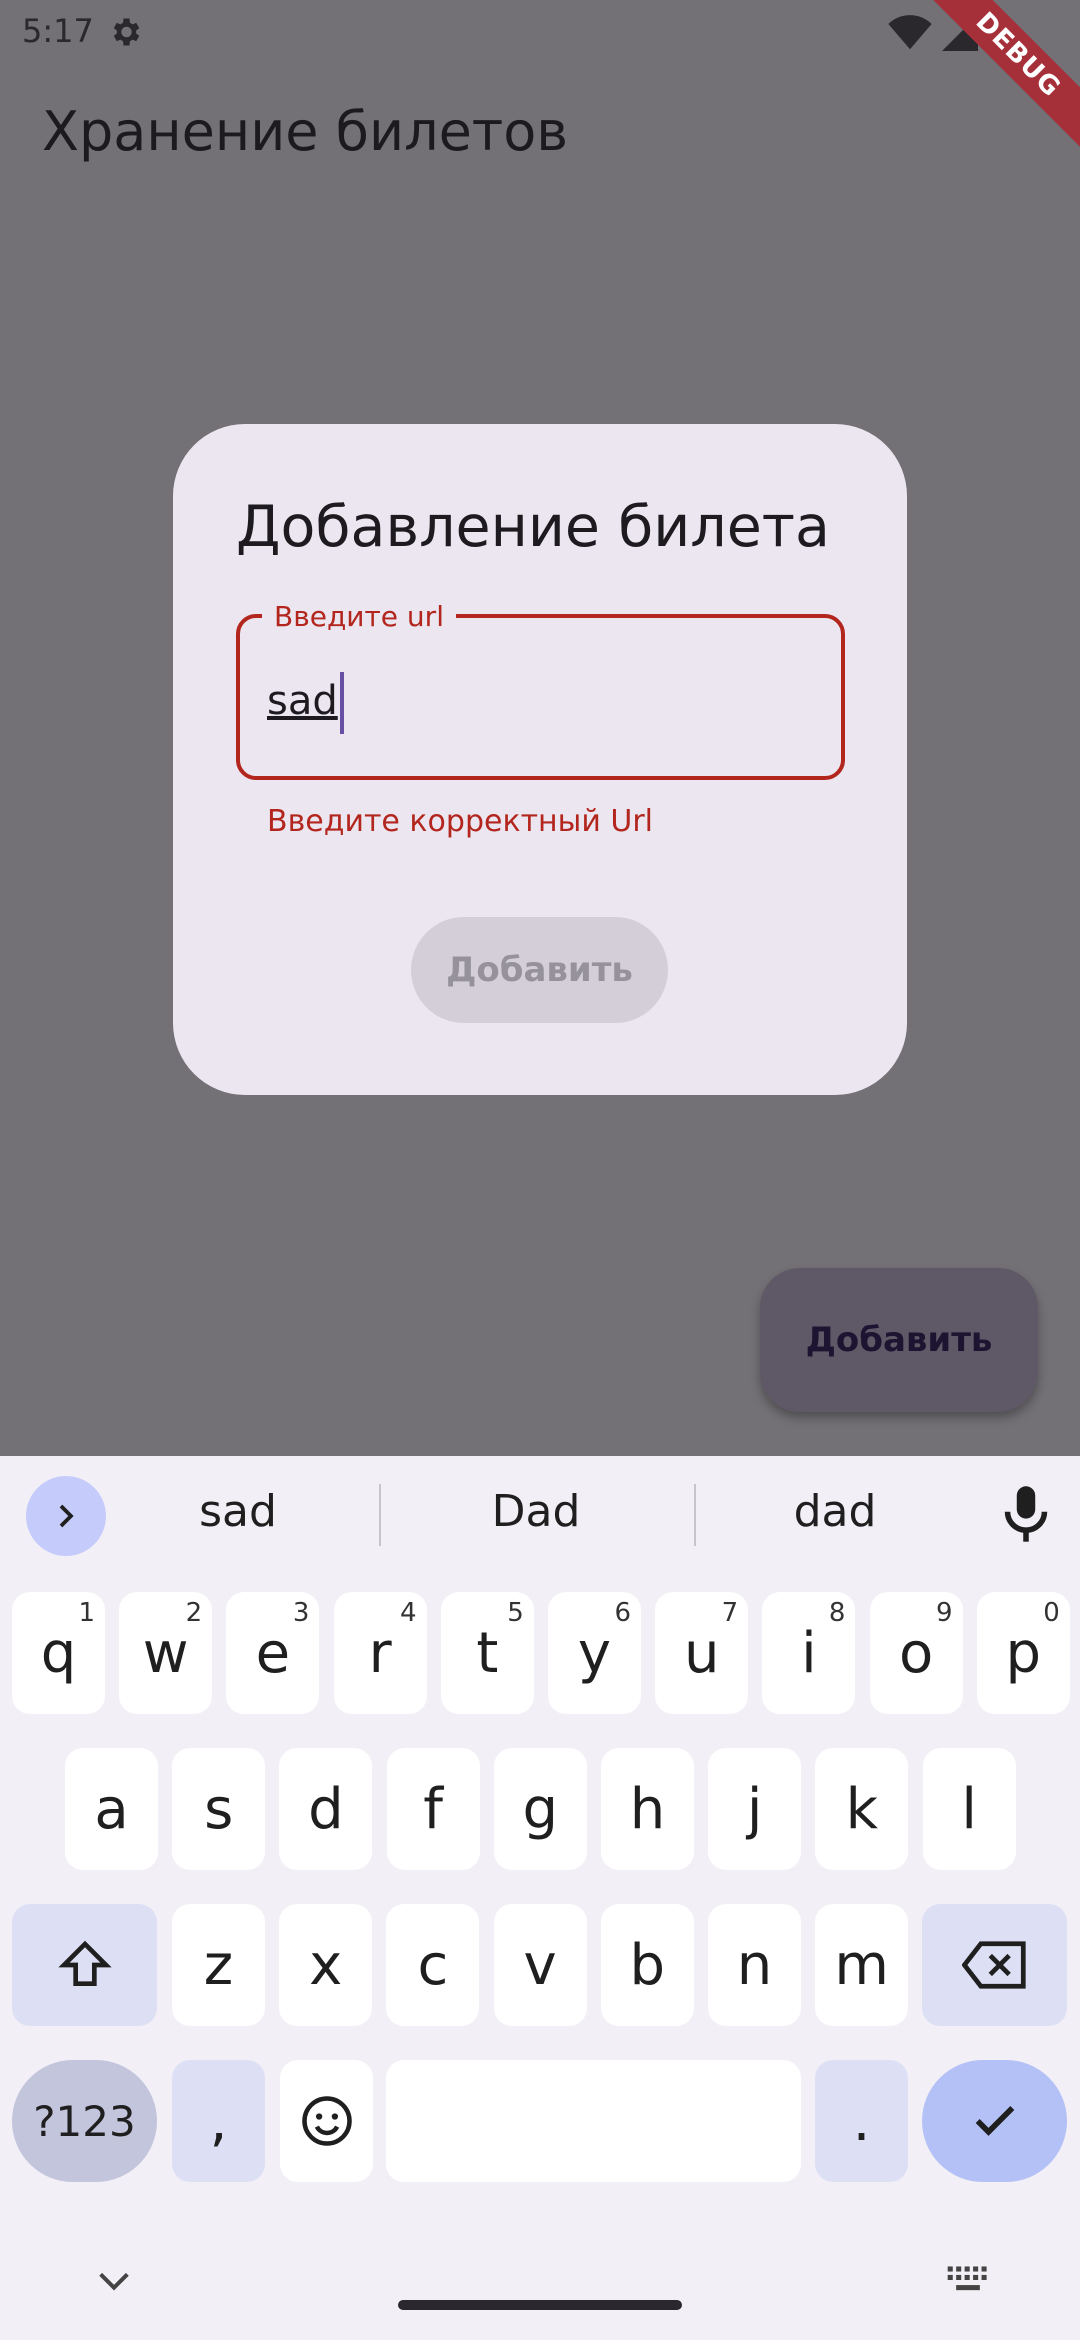 This screenshot has height=2340, width=1080. What do you see at coordinates (533, 527) in the screenshot?
I see `dialog-title: Добавление билета` at bounding box center [533, 527].